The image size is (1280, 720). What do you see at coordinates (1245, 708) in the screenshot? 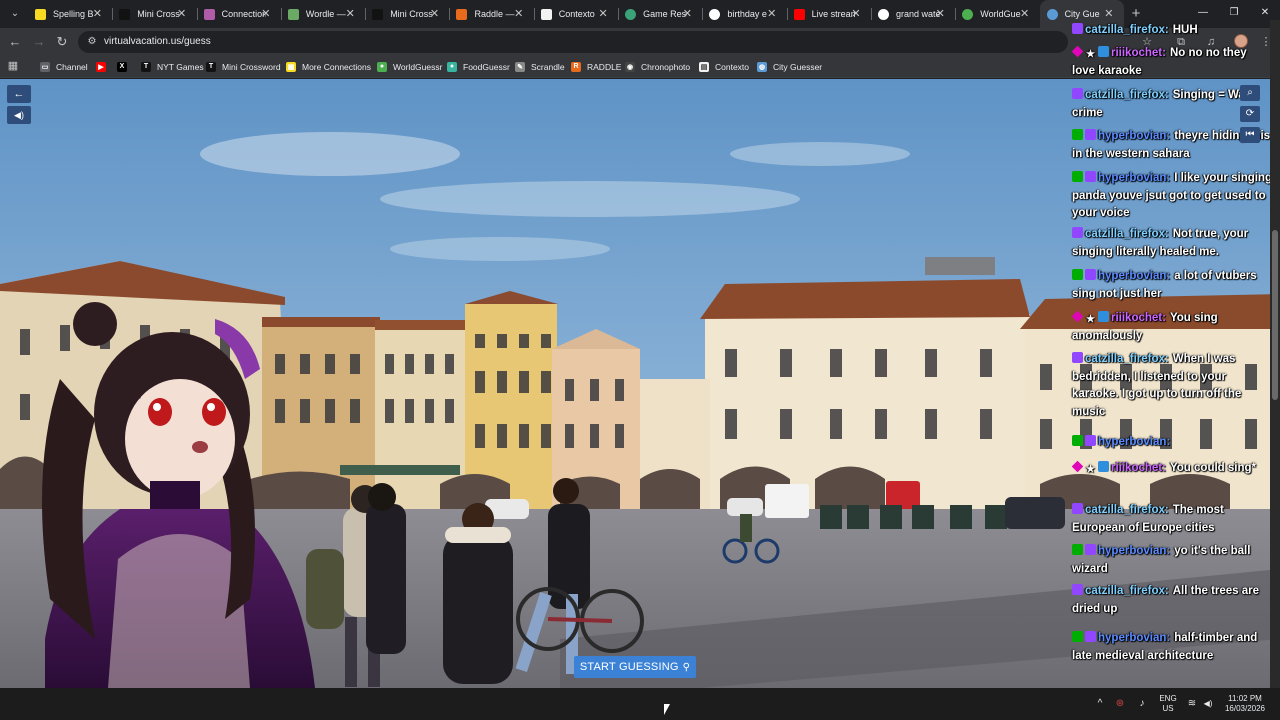
I see `clock-date: 16/03/2026` at bounding box center [1245, 708].